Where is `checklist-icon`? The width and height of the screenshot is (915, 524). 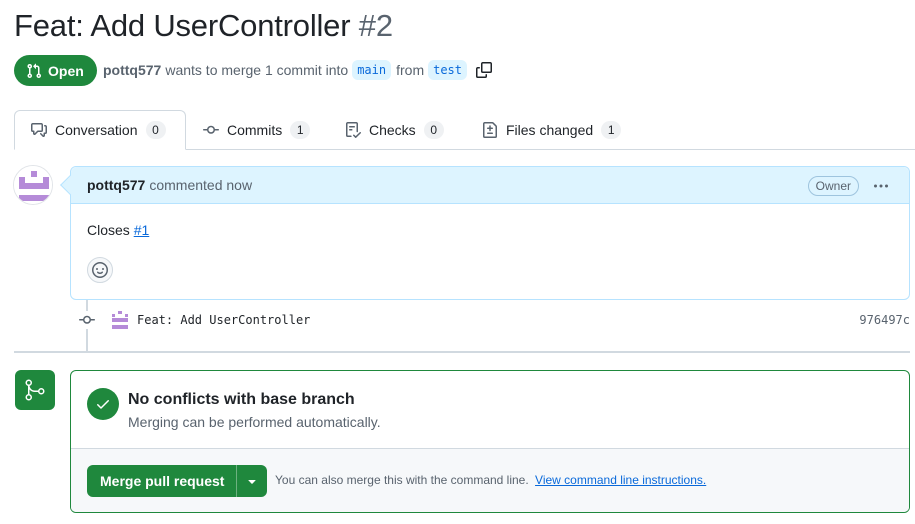 checklist-icon is located at coordinates (353, 130).